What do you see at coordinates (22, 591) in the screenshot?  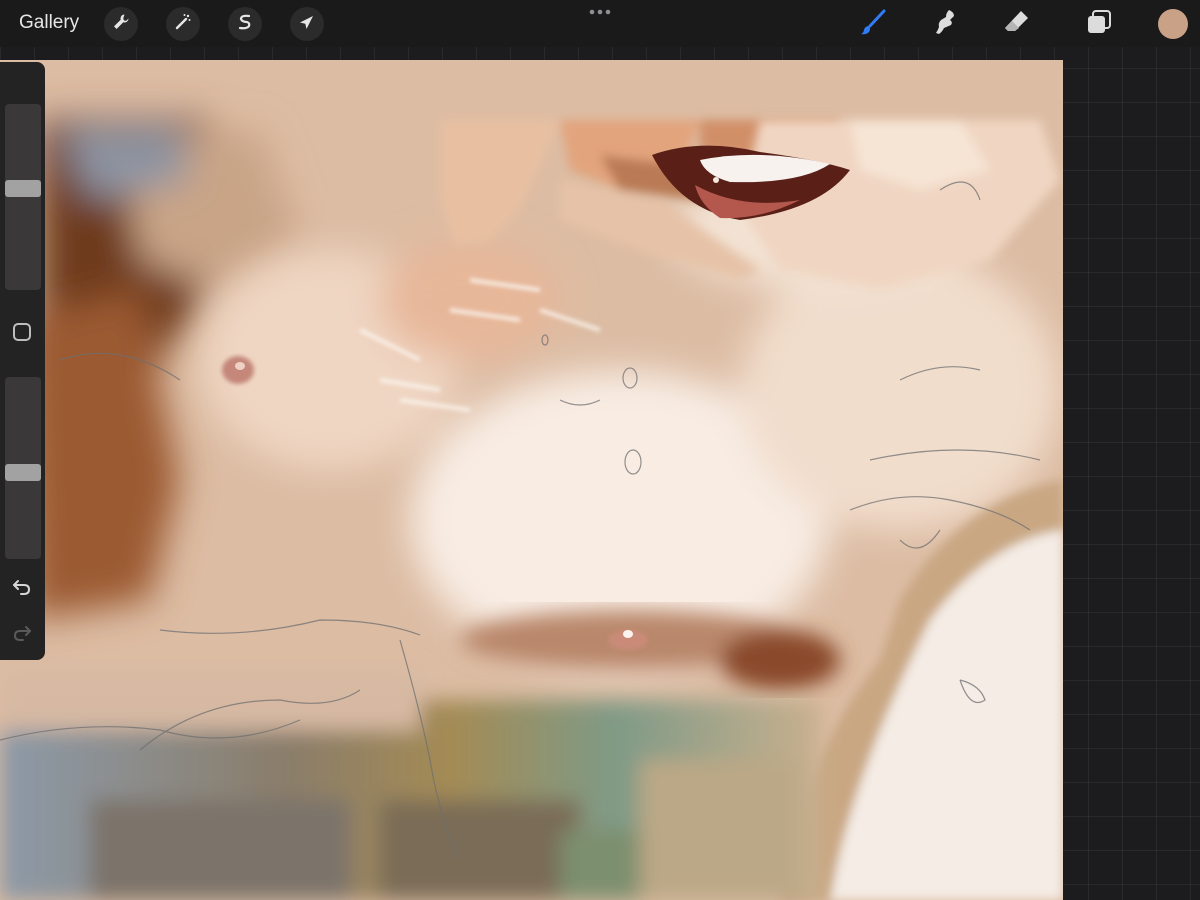 I see `undo-icon` at bounding box center [22, 591].